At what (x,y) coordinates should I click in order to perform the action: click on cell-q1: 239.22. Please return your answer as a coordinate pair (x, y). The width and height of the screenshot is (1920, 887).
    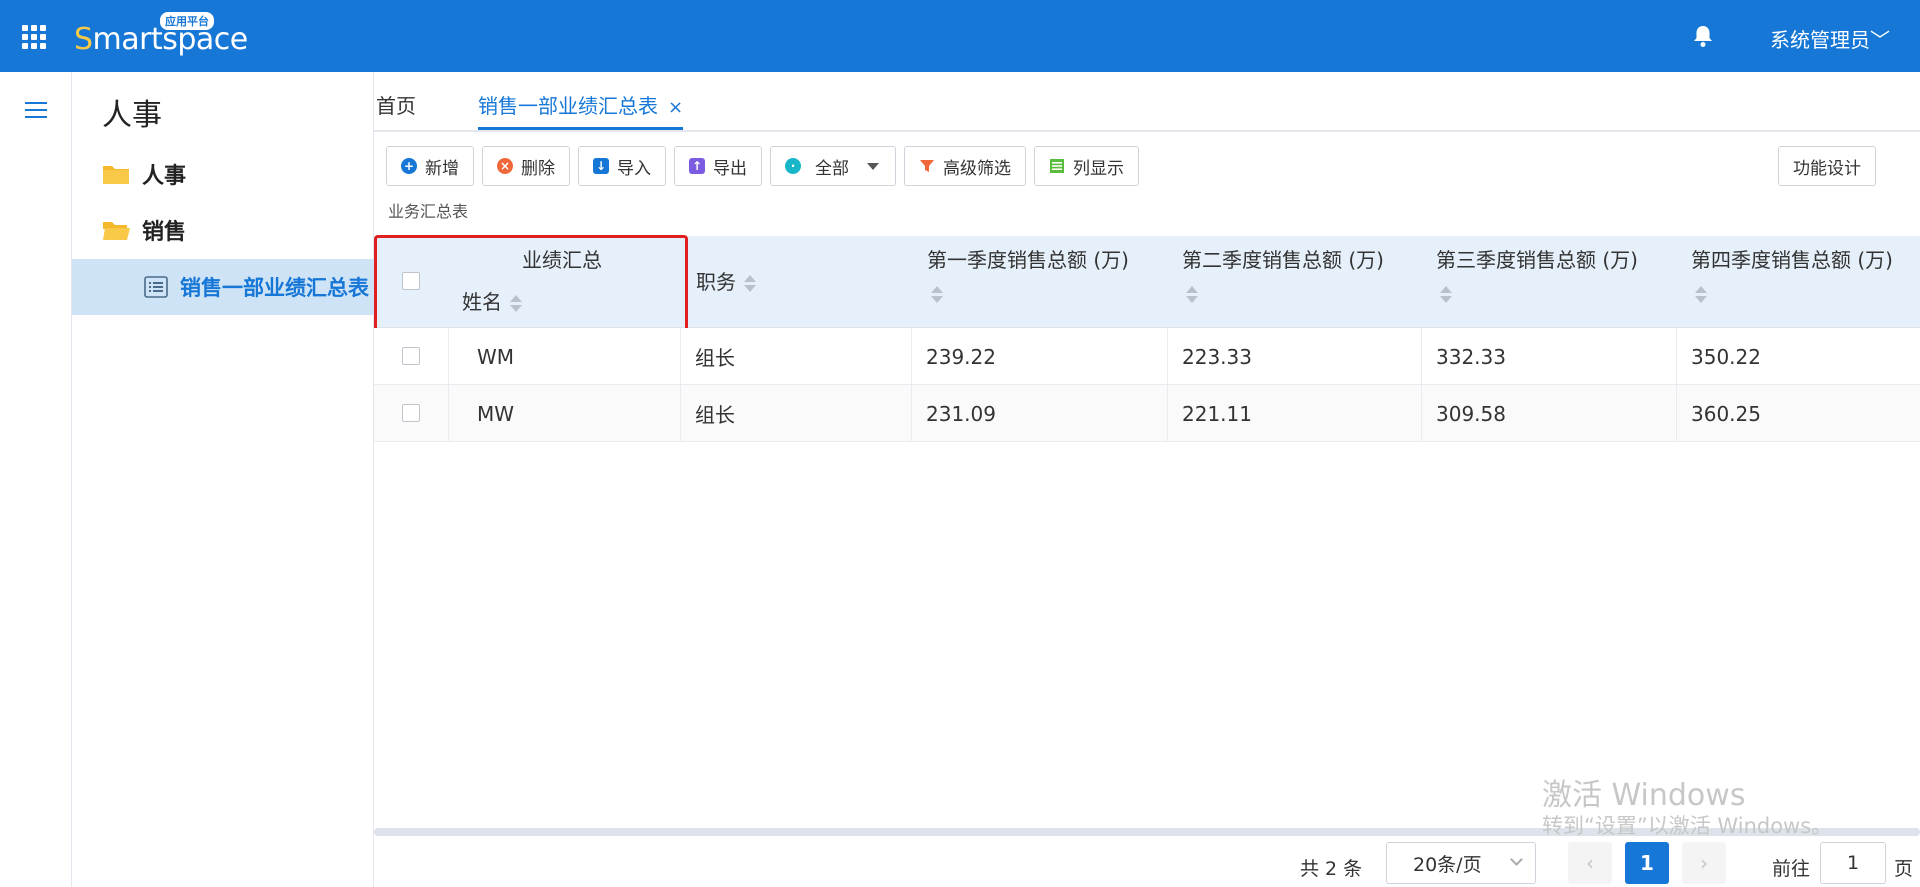
    Looking at the image, I should click on (1039, 356).